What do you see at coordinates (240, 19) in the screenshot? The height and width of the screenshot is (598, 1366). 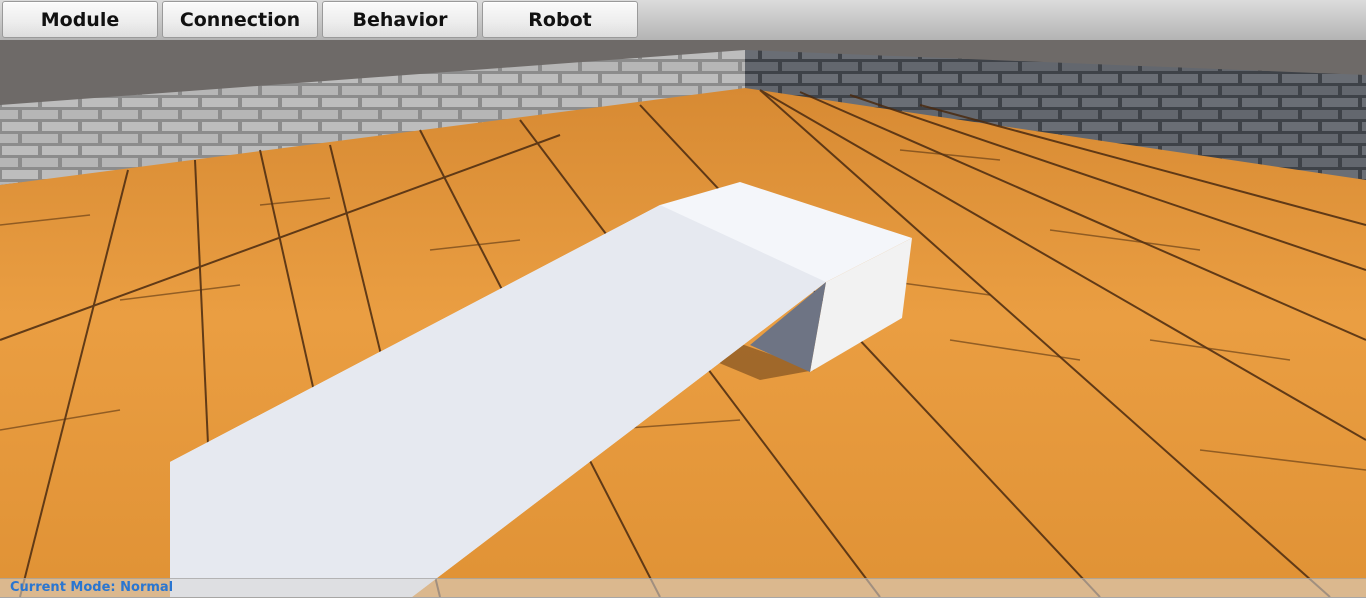 I see `connection-button: Connection` at bounding box center [240, 19].